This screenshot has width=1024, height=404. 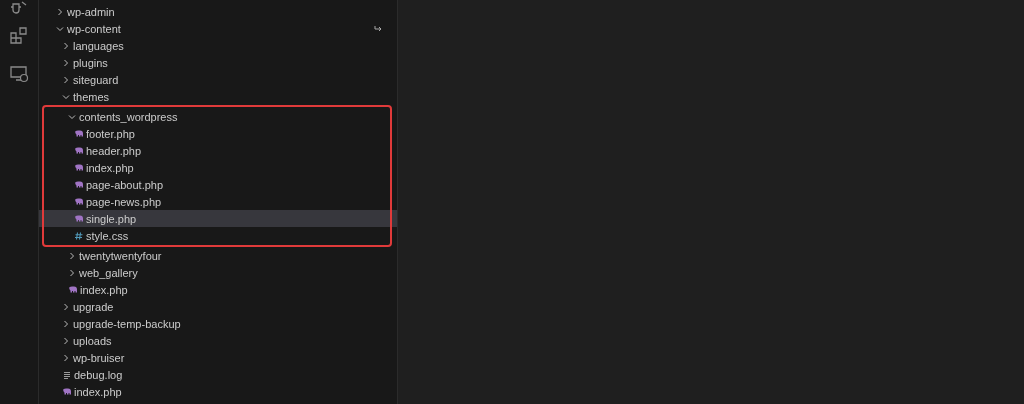 What do you see at coordinates (120, 255) in the screenshot?
I see `tree-item-label: twentytwentyfour` at bounding box center [120, 255].